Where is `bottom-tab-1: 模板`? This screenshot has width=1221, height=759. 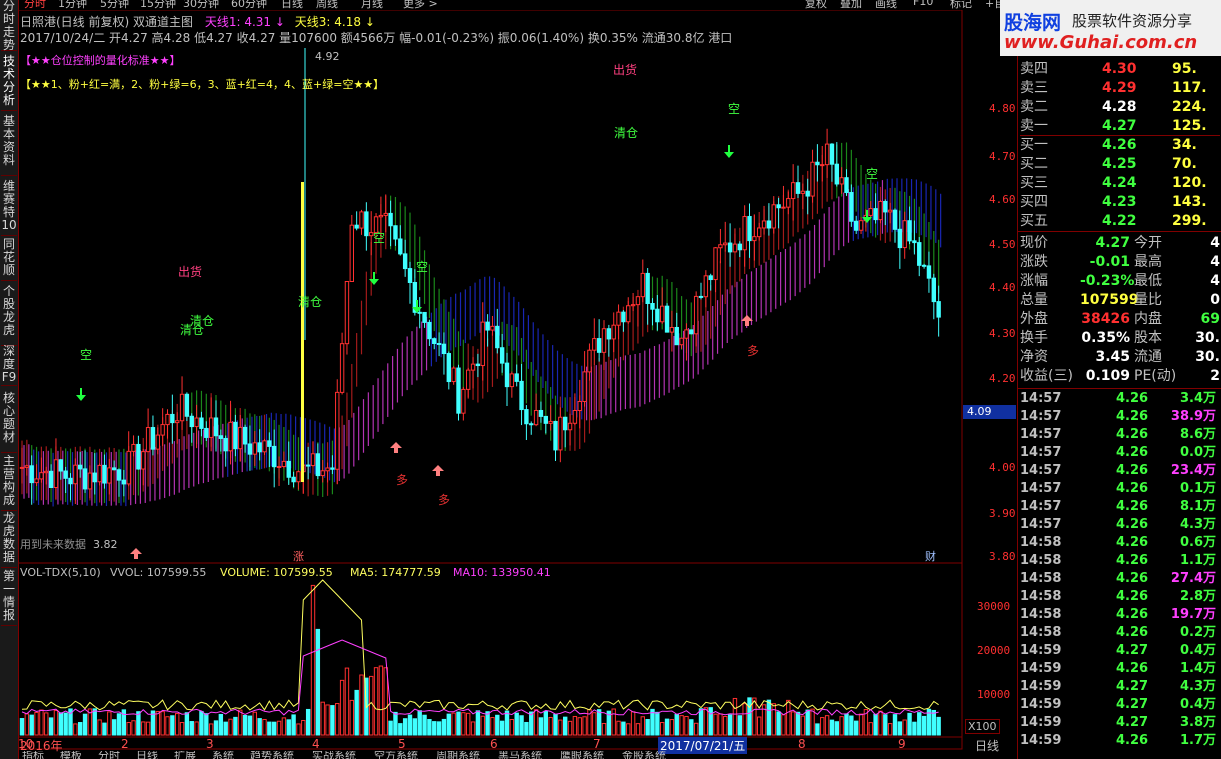
bottom-tab-1: 模板 is located at coordinates (71, 755).